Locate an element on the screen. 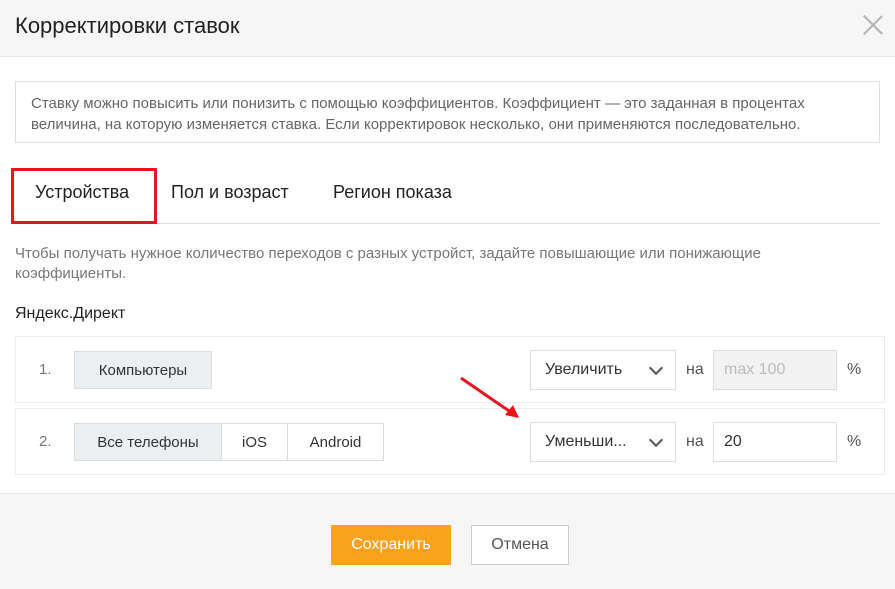 The image size is (895, 589). dialog-header: Корректировки ставок is located at coordinates (447, 28).